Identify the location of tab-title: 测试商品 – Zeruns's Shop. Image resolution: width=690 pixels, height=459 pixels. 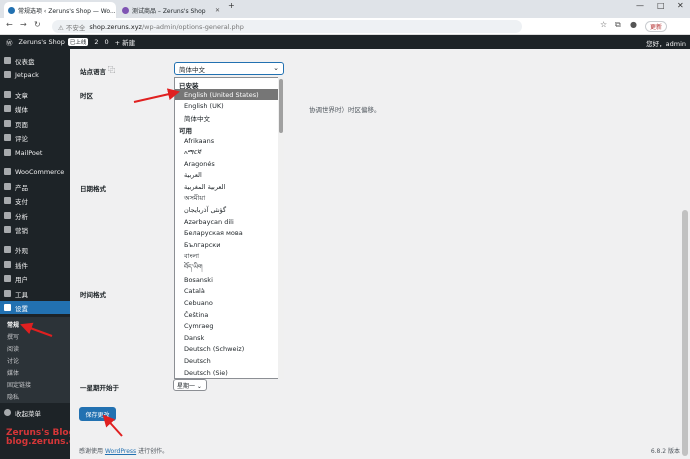
(169, 11).